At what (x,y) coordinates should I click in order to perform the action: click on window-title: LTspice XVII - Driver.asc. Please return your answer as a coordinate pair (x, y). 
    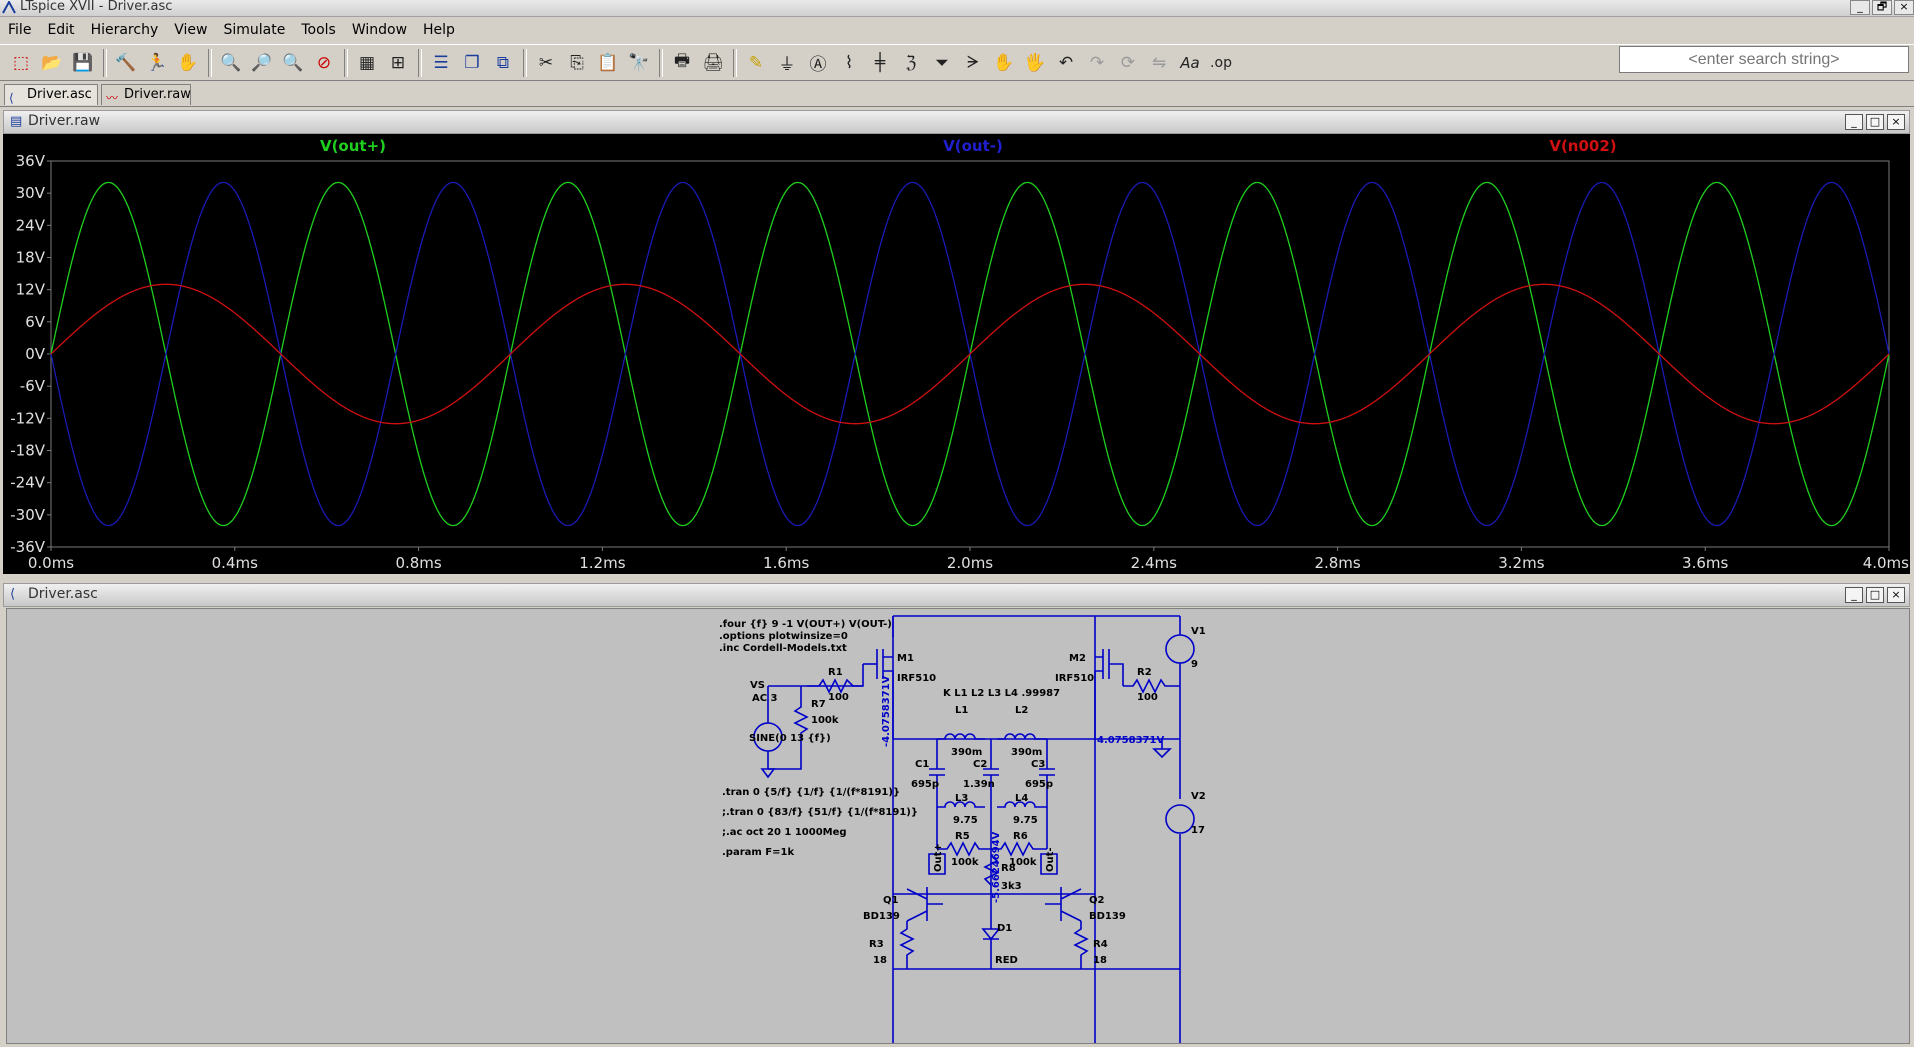
    Looking at the image, I should click on (96, 7).